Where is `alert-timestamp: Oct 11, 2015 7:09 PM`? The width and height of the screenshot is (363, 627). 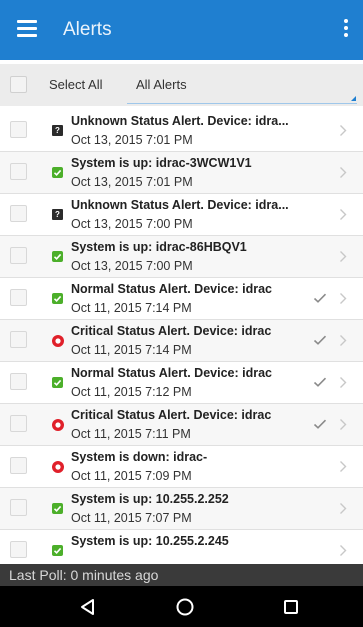
alert-timestamp: Oct 11, 2015 7:09 PM is located at coordinates (131, 476).